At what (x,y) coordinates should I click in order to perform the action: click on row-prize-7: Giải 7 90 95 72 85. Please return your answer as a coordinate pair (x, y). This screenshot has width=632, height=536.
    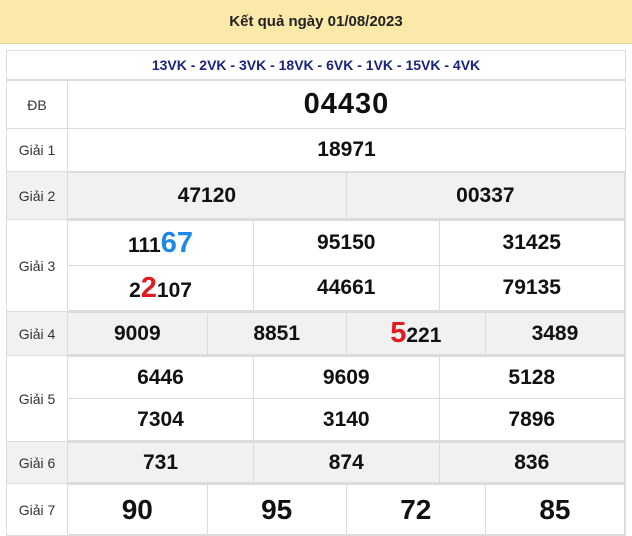
    Looking at the image, I should click on (316, 509).